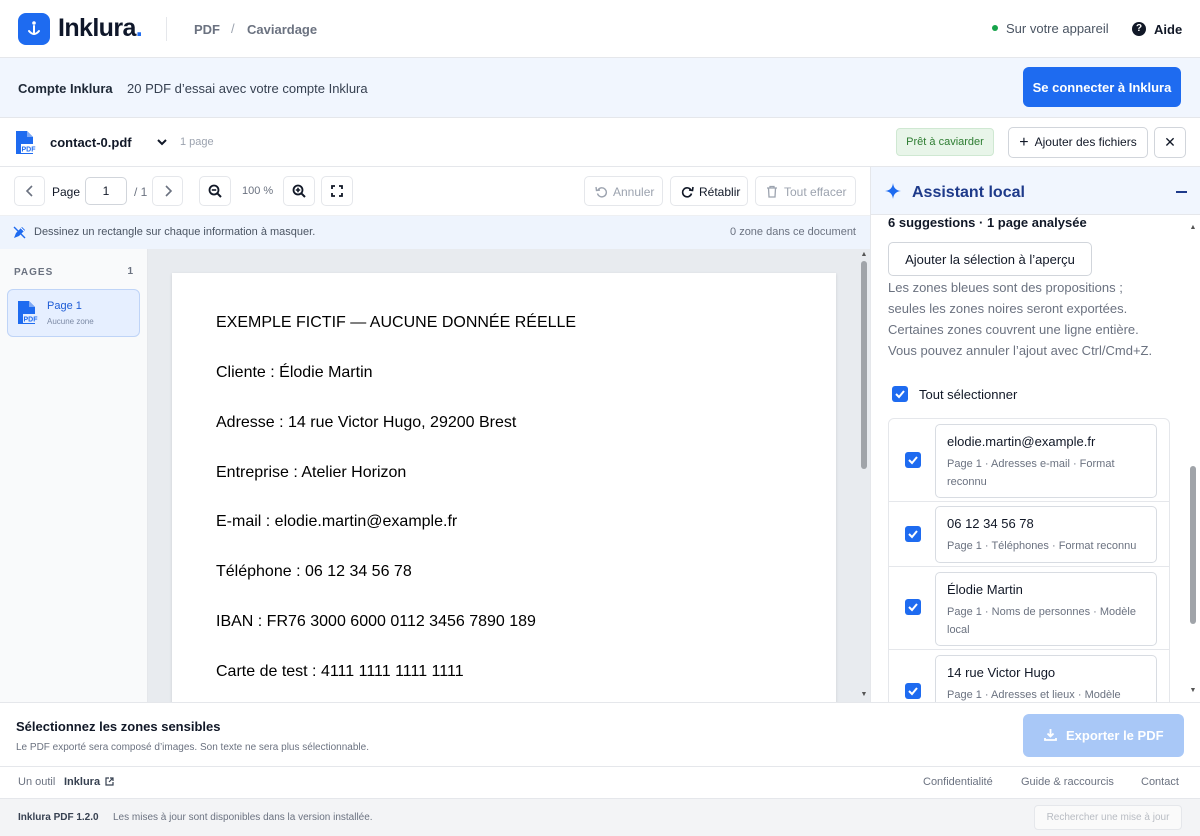 This screenshot has height=836, width=1200. What do you see at coordinates (130, 271) in the screenshot?
I see `pages-count: 1` at bounding box center [130, 271].